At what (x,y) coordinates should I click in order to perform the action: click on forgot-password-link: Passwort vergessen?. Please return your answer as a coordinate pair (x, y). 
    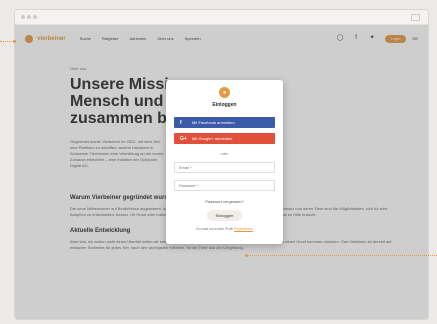
    Looking at the image, I should click on (224, 201).